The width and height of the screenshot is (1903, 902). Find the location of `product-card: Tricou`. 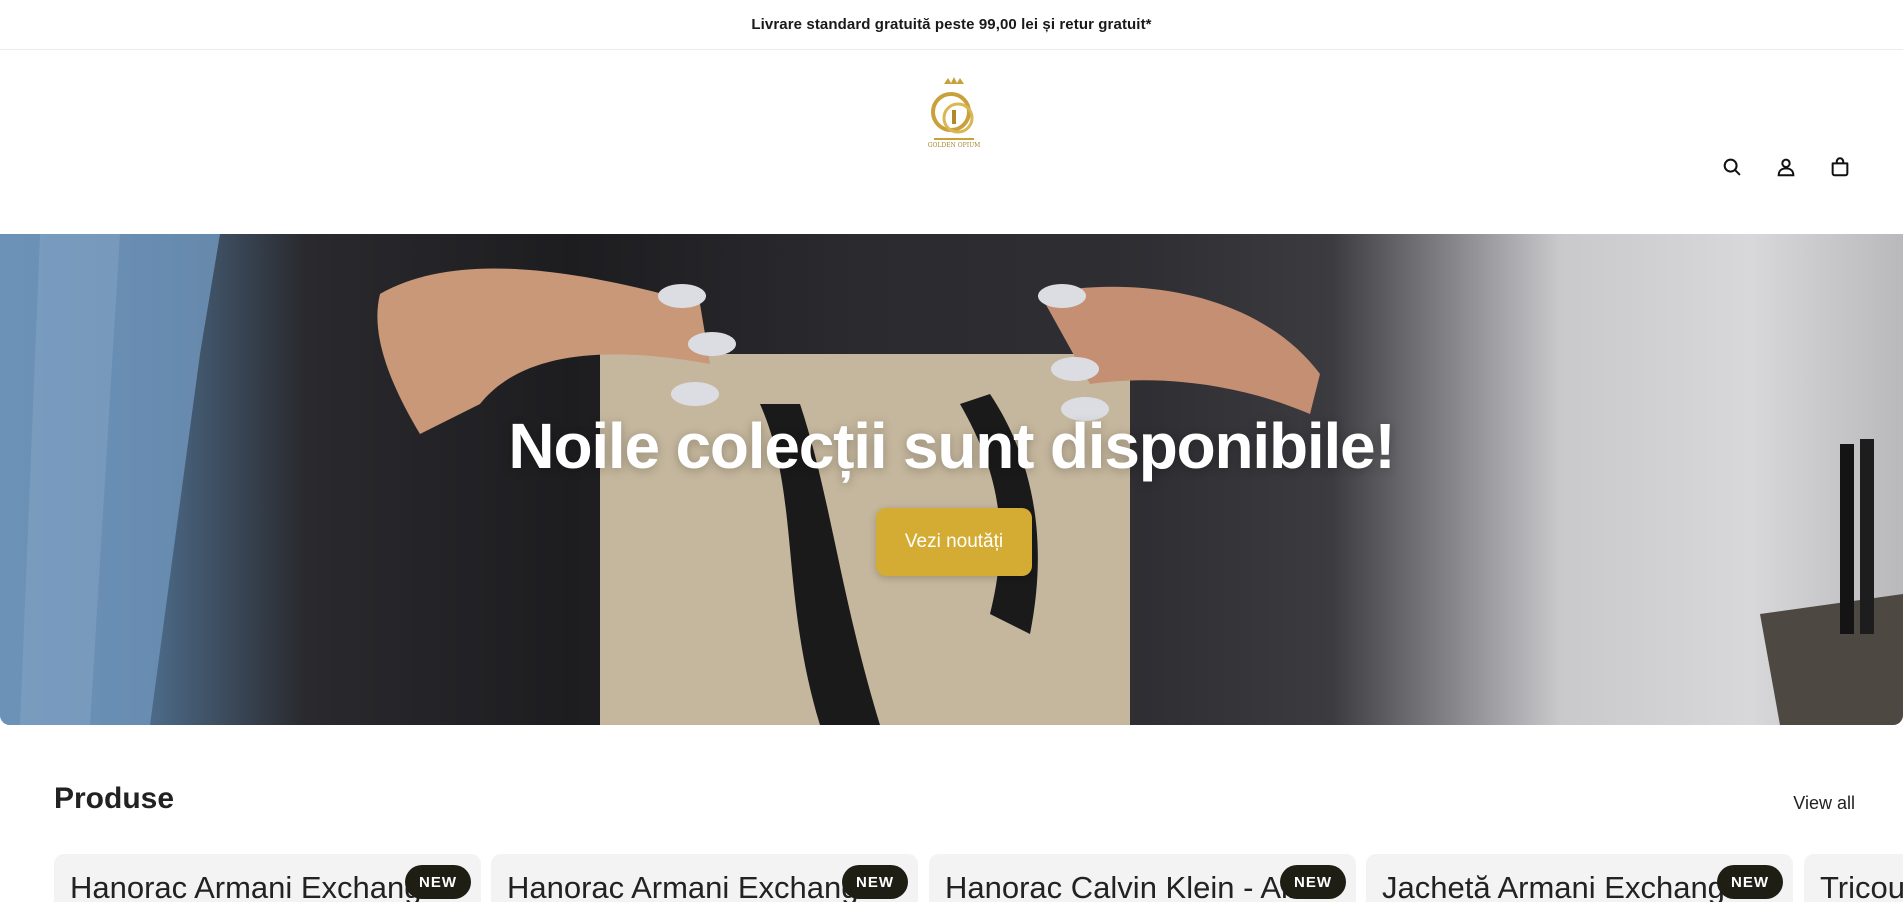

product-card: Tricou is located at coordinates (1853, 878).